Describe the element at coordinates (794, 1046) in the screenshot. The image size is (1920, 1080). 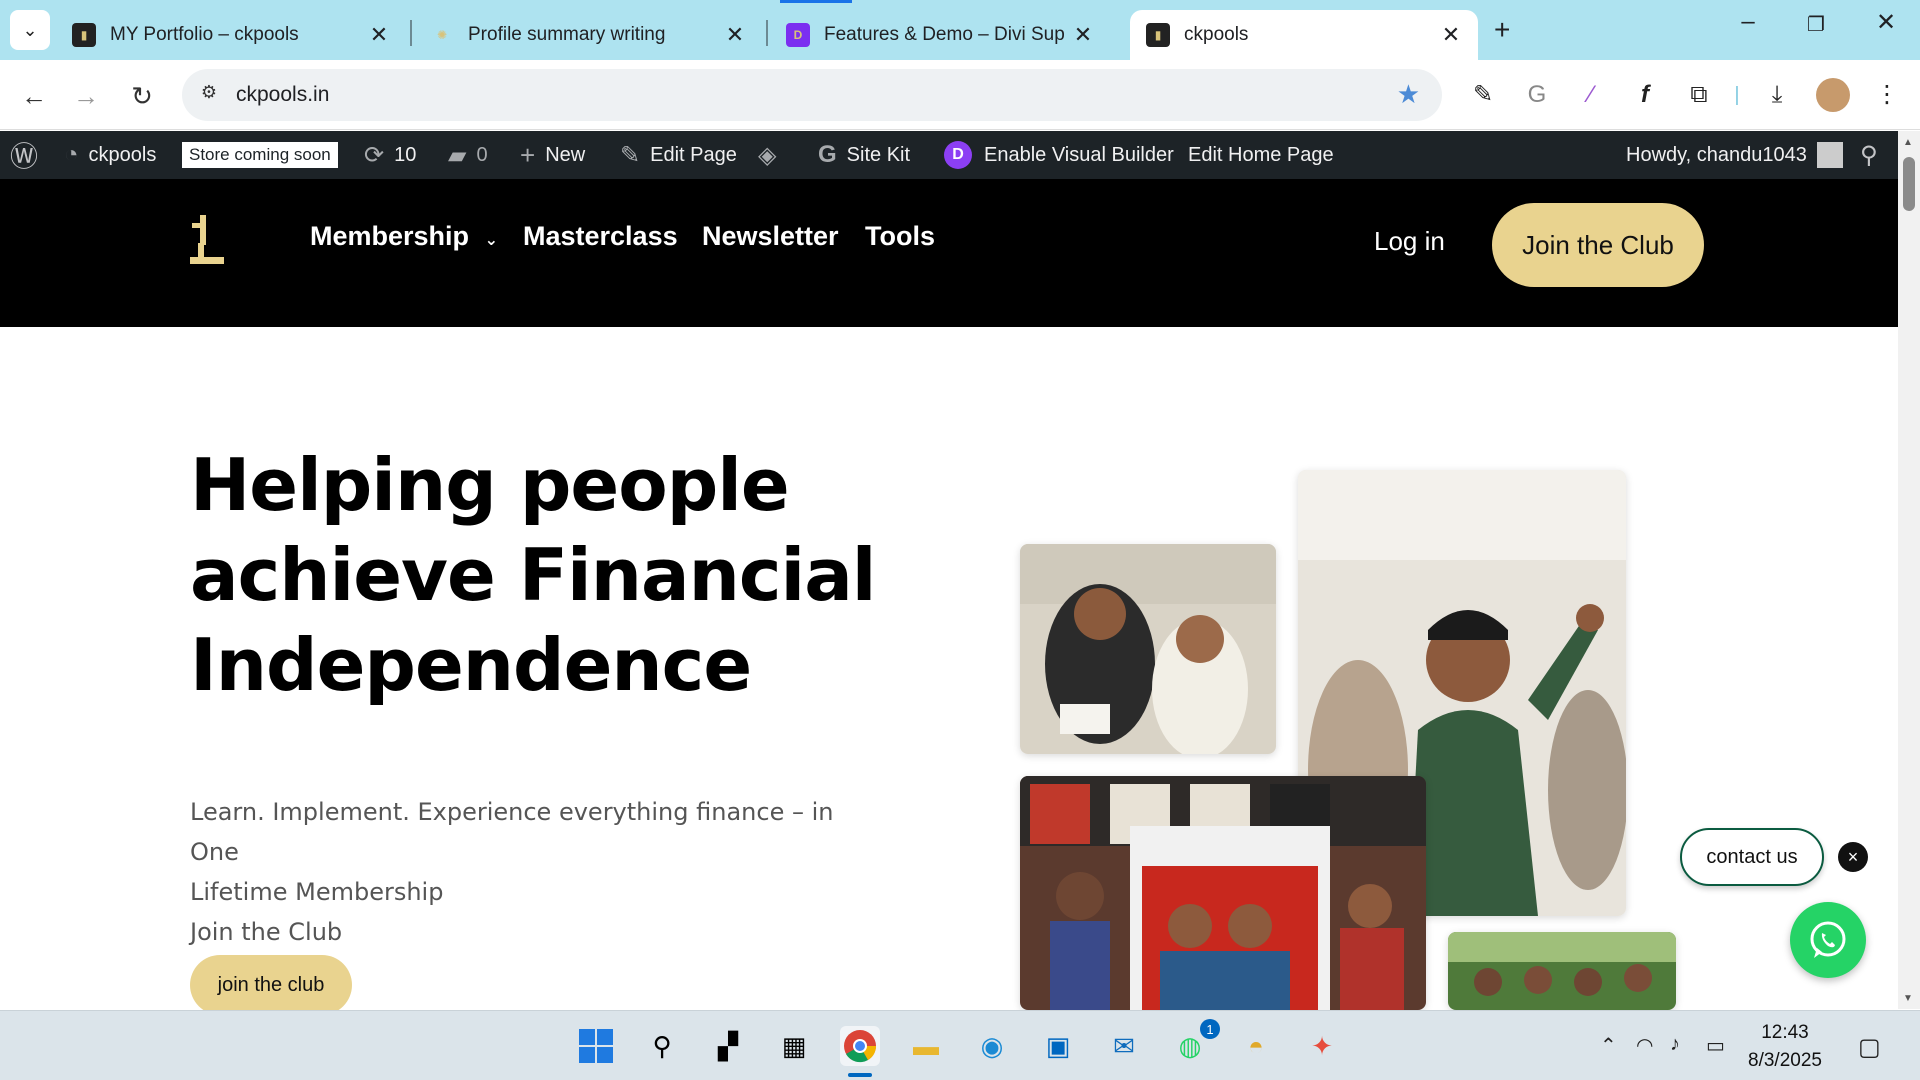
I see `widgets-icon: ▦` at that location.